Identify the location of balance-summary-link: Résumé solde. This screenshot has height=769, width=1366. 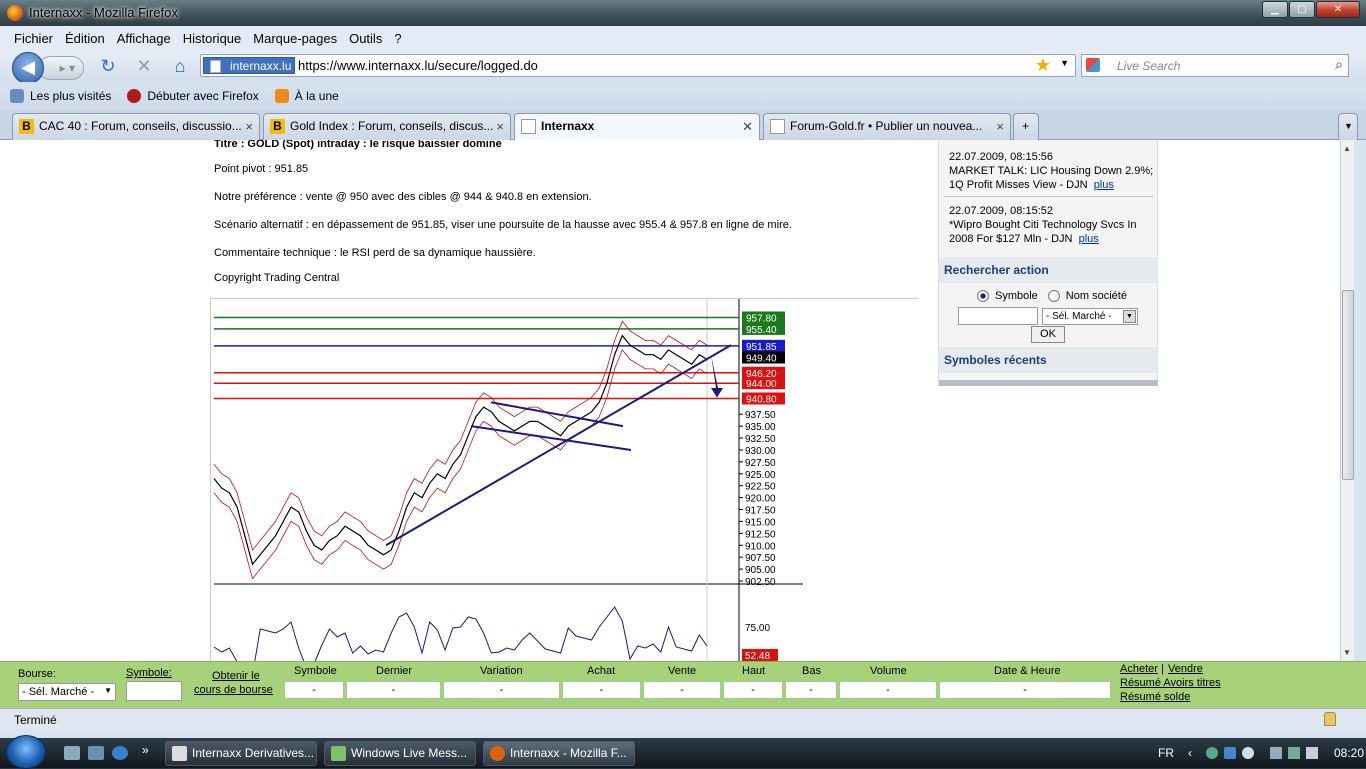
(1155, 697).